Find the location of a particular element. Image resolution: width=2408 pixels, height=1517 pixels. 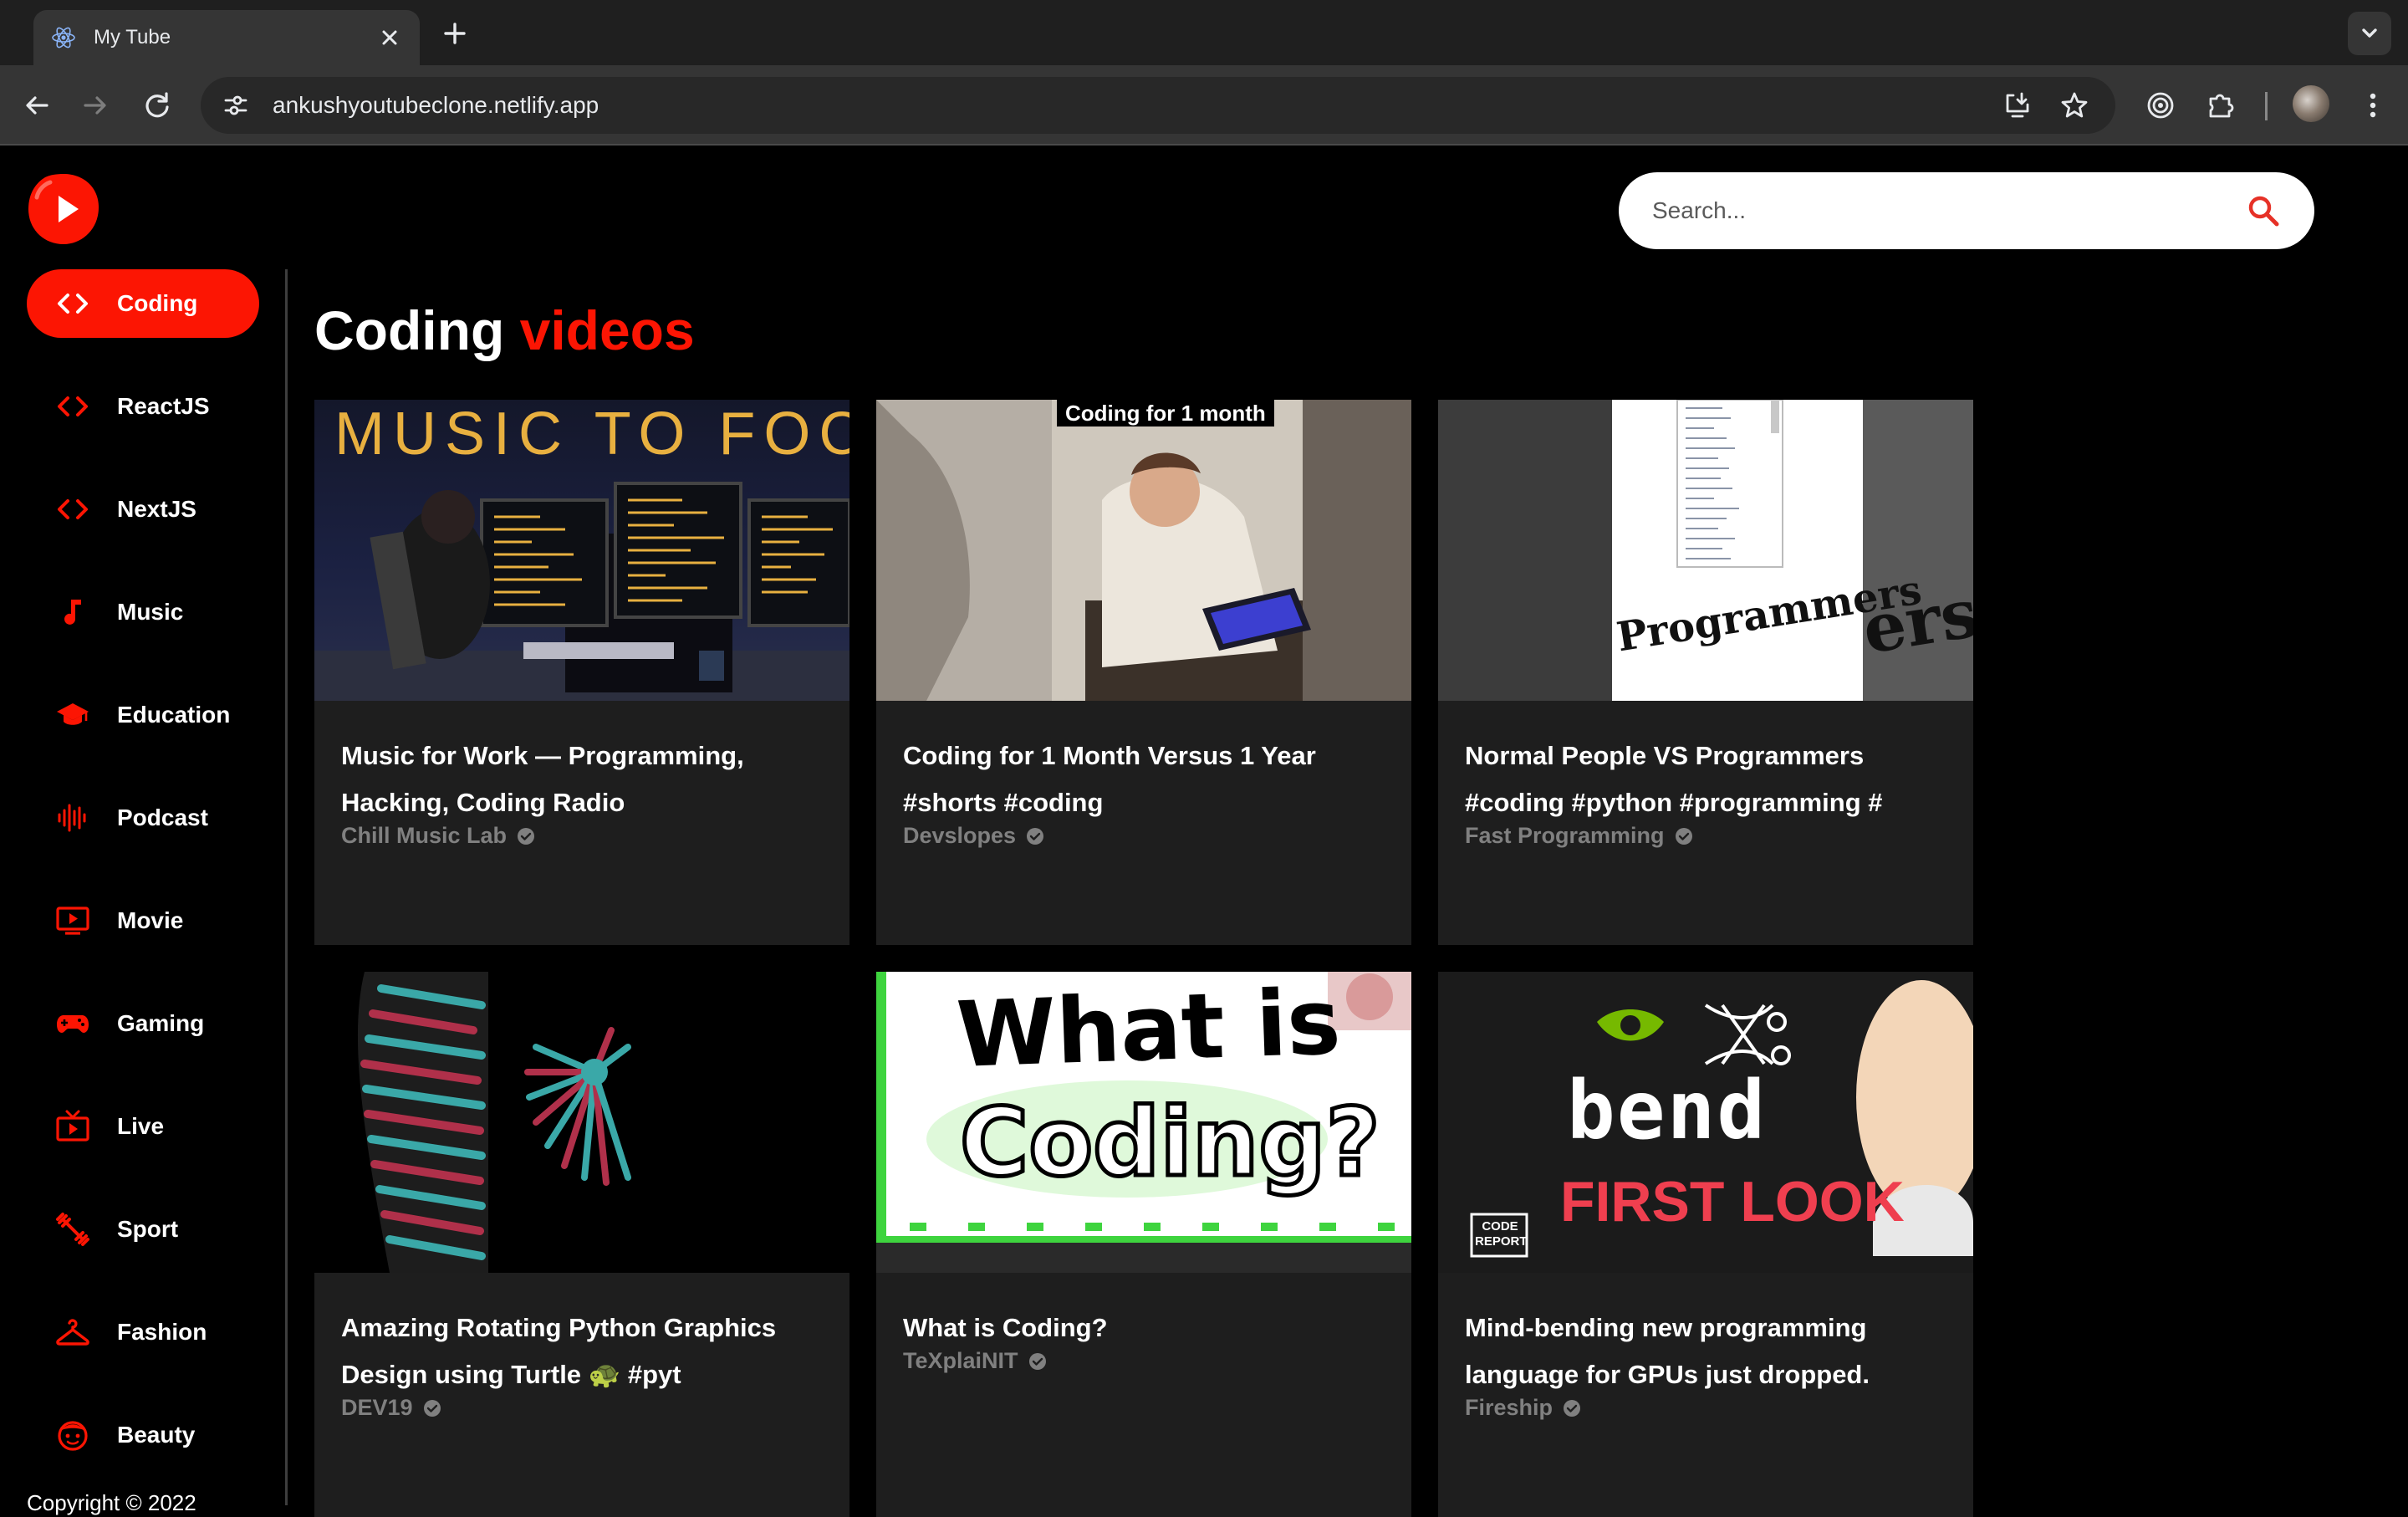

video-card: MUSIC TO FOCU is located at coordinates (581, 673).